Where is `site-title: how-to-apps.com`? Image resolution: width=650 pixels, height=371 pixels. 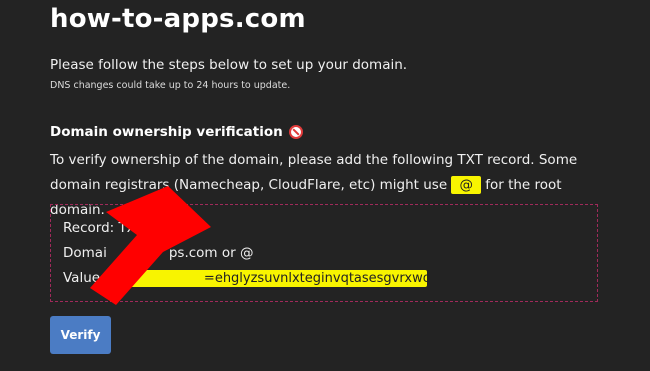
site-title: how-to-apps.com is located at coordinates (178, 19).